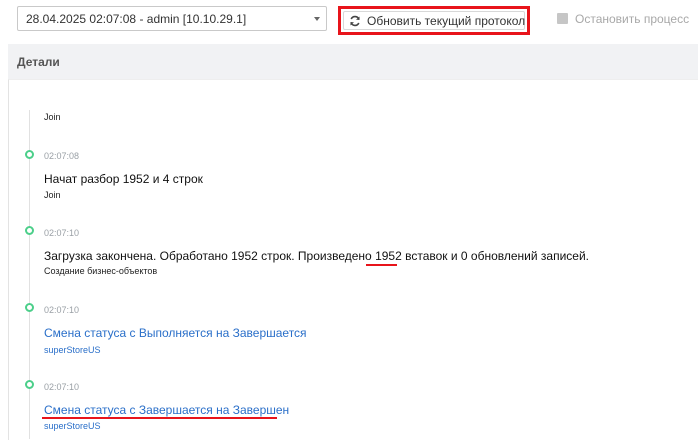 The height and width of the screenshot is (440, 698). What do you see at coordinates (52, 195) in the screenshot?
I see `log-entry-1-source: Join` at bounding box center [52, 195].